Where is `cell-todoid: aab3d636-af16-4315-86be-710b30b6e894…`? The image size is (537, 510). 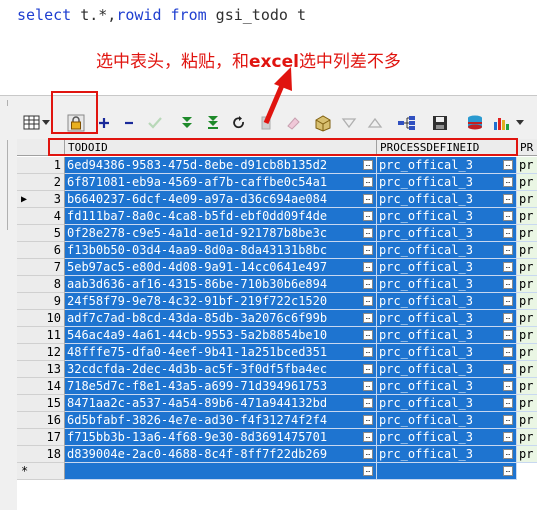
cell-todoid: aab3d636-af16-4315-86be-710b30b6e894… is located at coordinates (221, 284).